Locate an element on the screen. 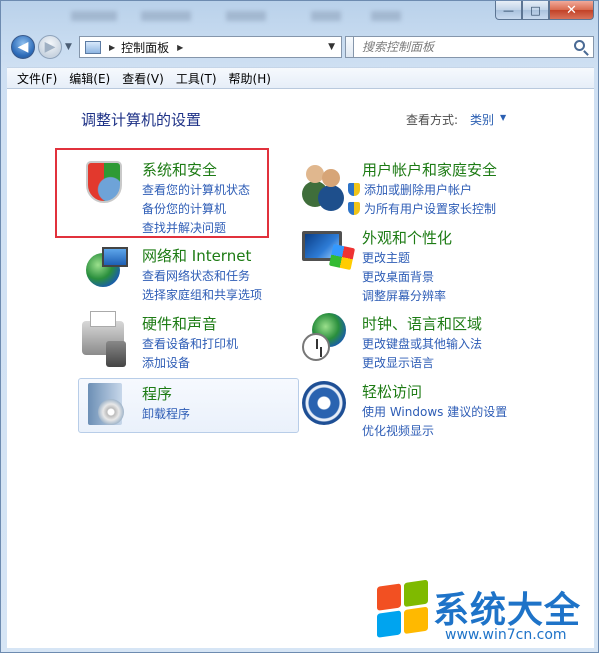 Image resolution: width=599 pixels, height=653 pixels. menu-help: 帮助(H) is located at coordinates (250, 78).